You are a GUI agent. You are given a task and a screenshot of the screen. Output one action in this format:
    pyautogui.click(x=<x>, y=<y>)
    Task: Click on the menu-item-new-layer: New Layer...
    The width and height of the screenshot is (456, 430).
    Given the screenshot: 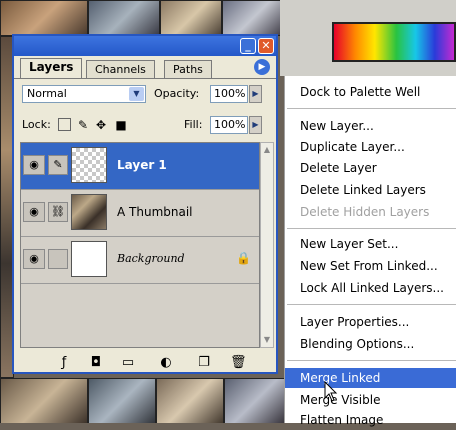 What is the action you would take?
    pyautogui.click(x=337, y=126)
    